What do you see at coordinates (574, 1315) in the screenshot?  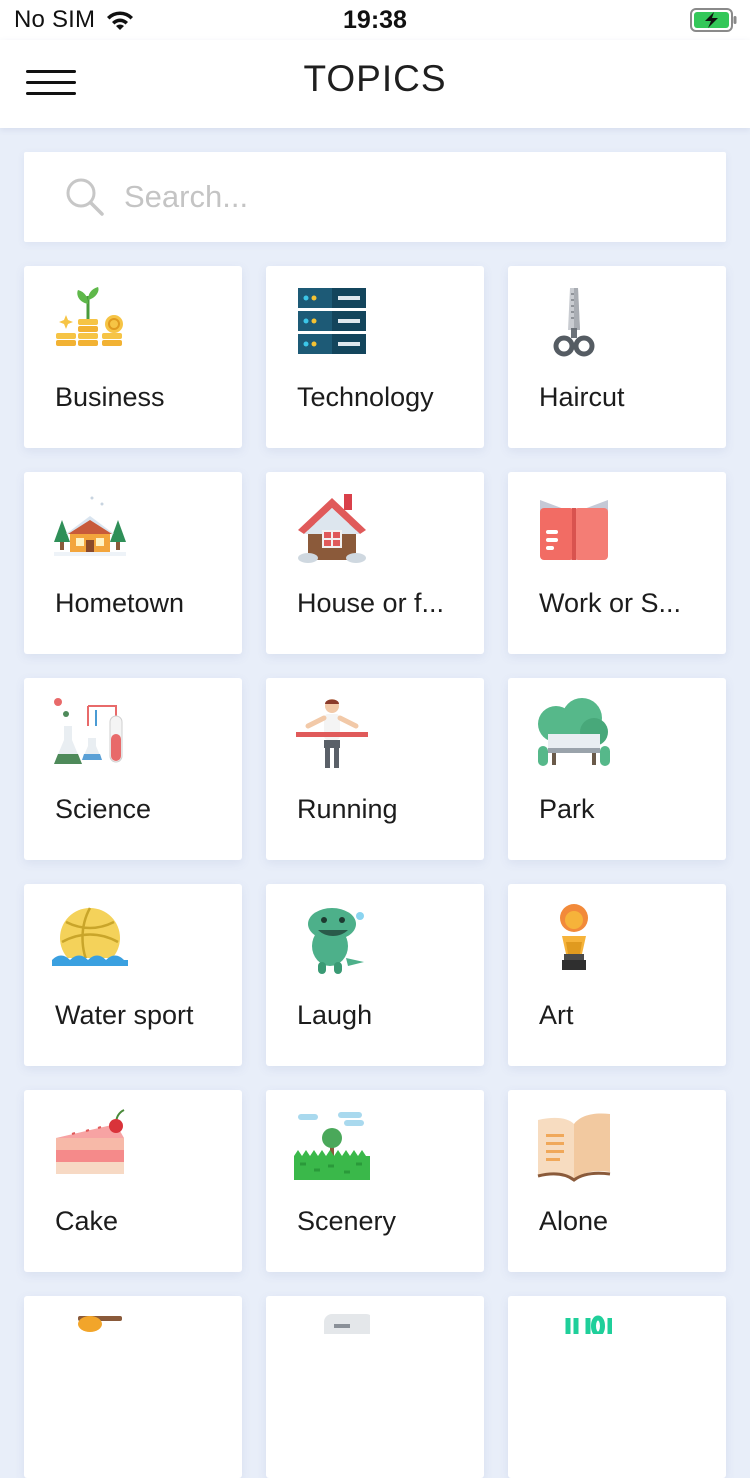 I see `green-digits-icon` at bounding box center [574, 1315].